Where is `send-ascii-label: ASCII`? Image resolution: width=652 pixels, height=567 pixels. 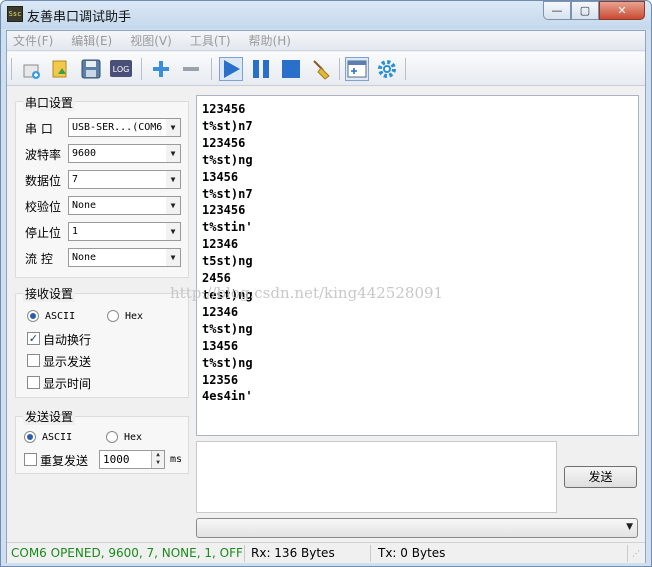
send-ascii-label: ASCII is located at coordinates (57, 437).